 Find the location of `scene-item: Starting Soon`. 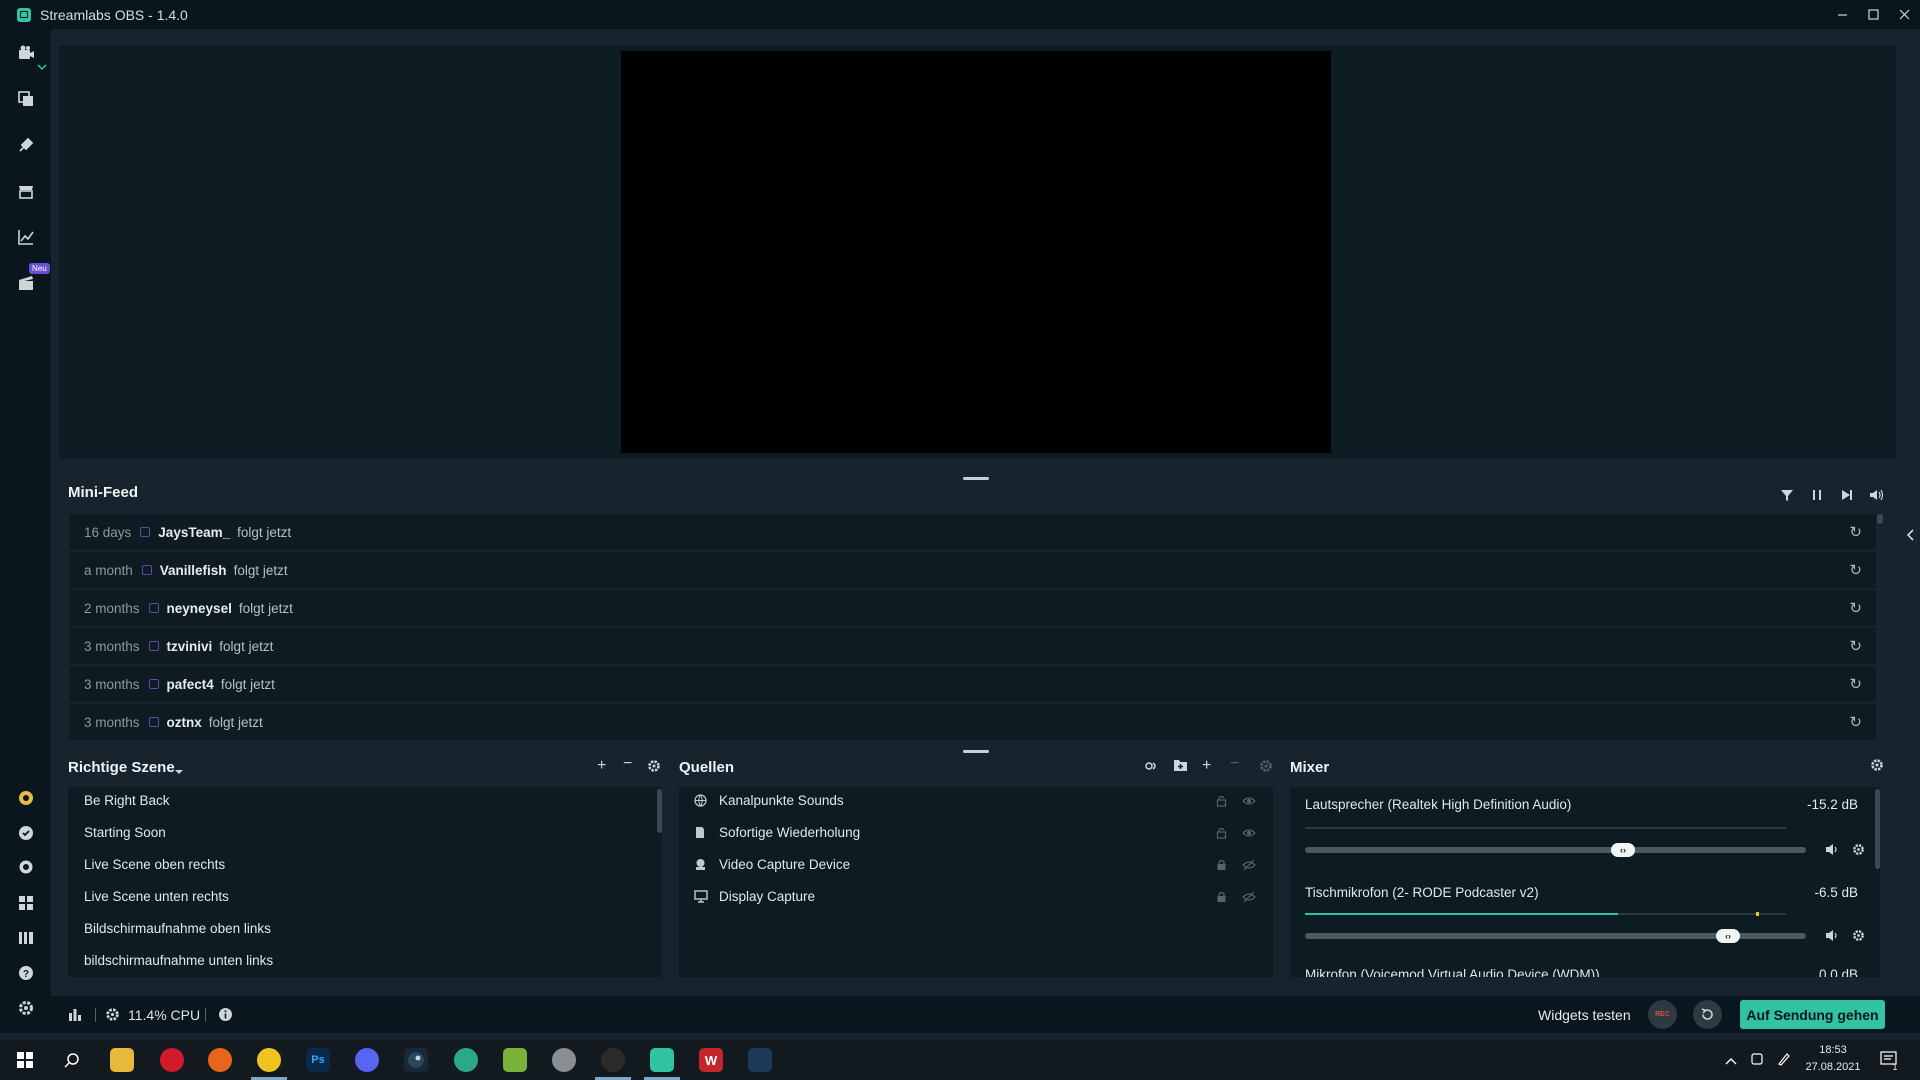

scene-item: Starting Soon is located at coordinates (125, 832).